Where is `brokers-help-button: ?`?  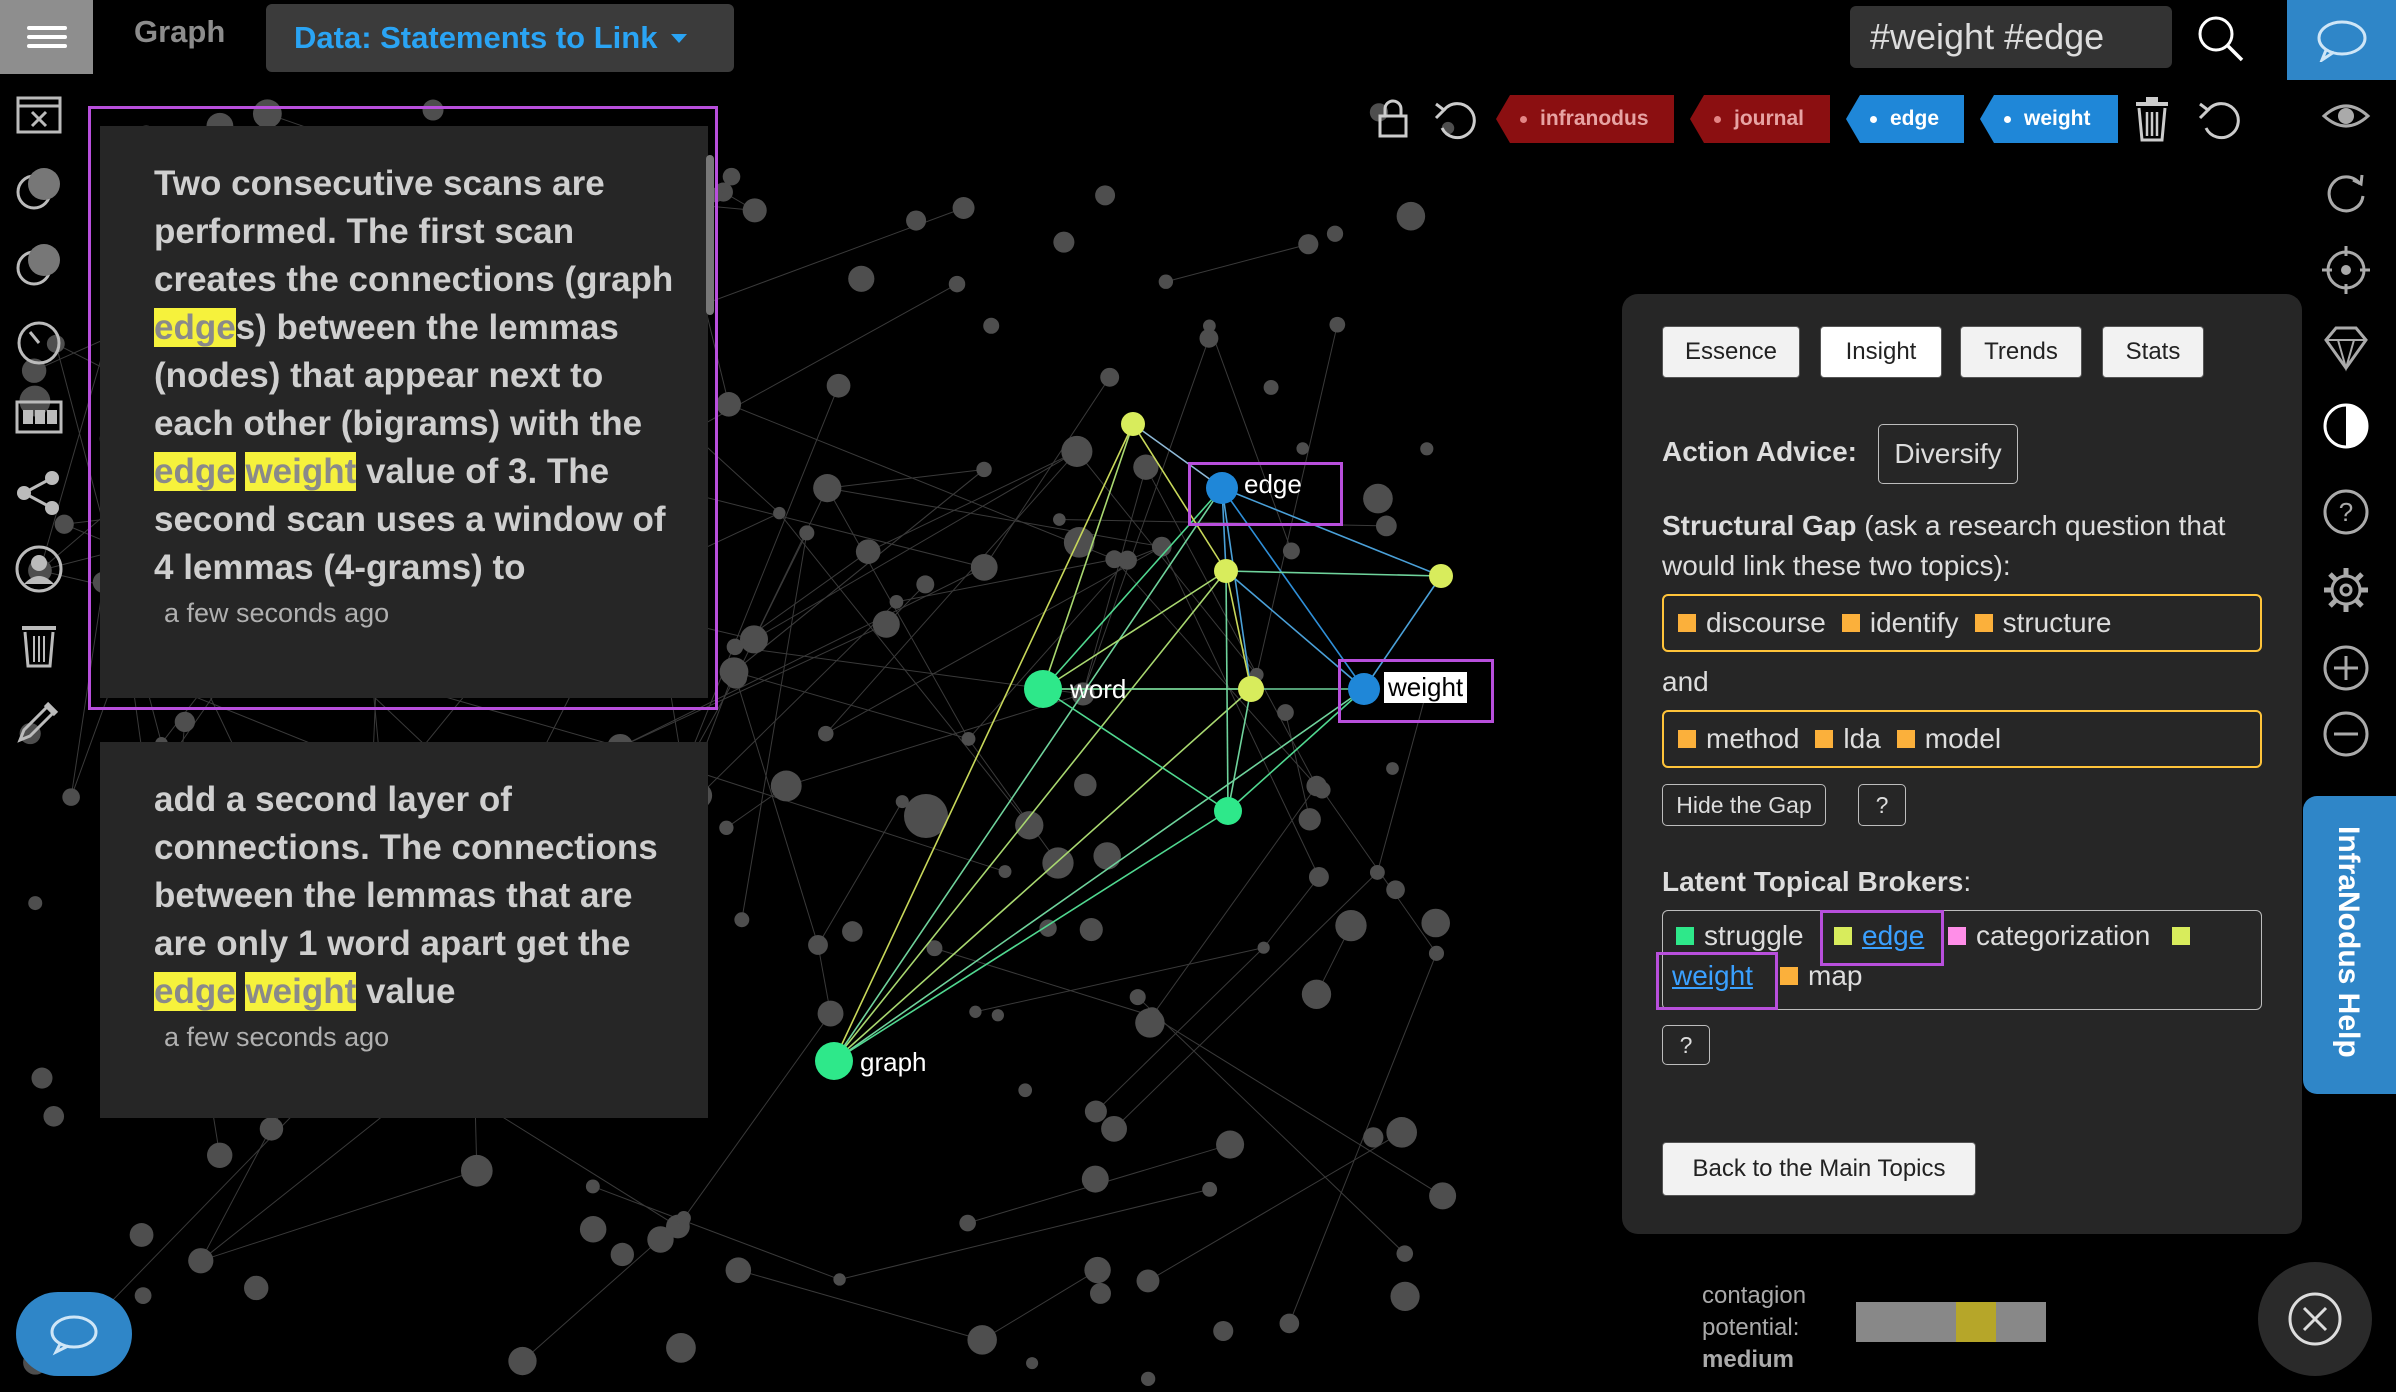
brokers-help-button: ? is located at coordinates (1686, 1045).